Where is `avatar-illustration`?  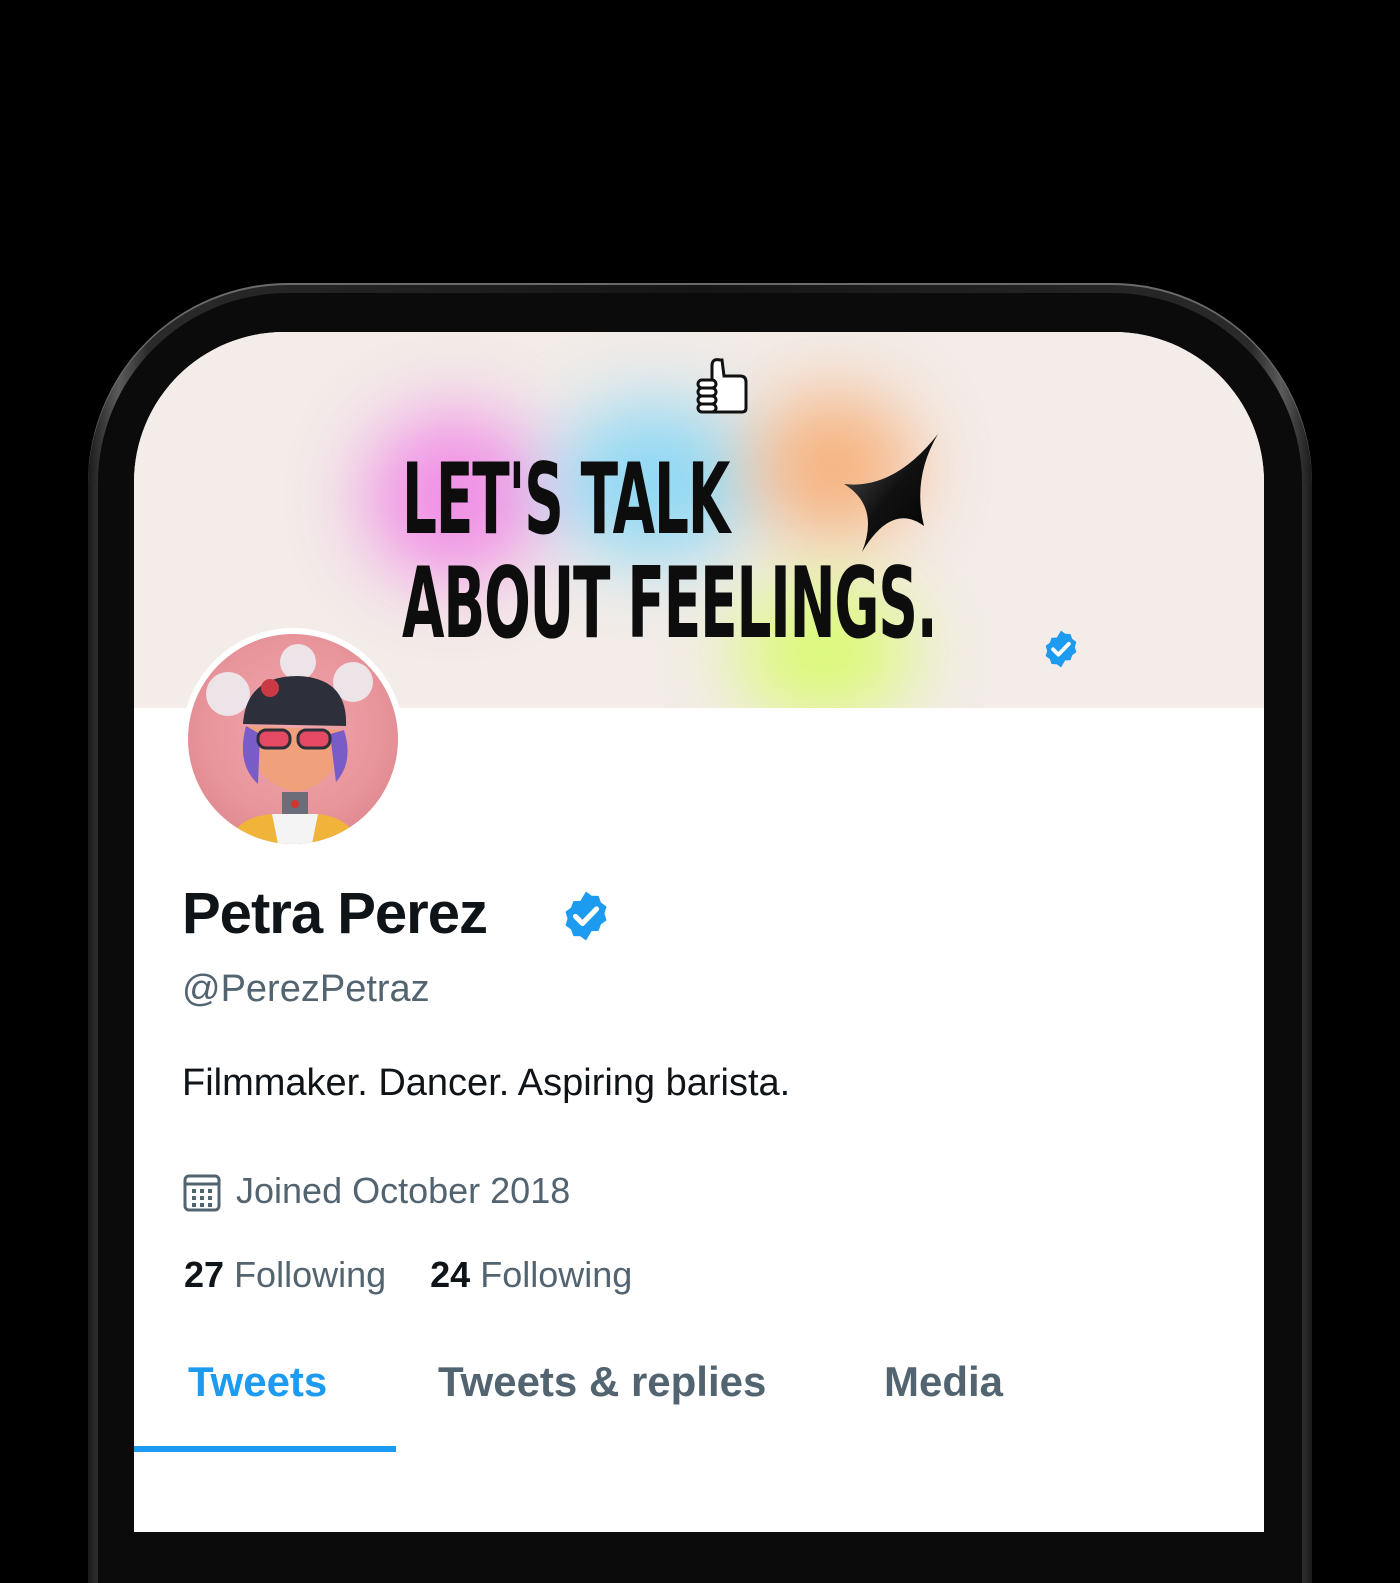 avatar-illustration is located at coordinates (289, 744).